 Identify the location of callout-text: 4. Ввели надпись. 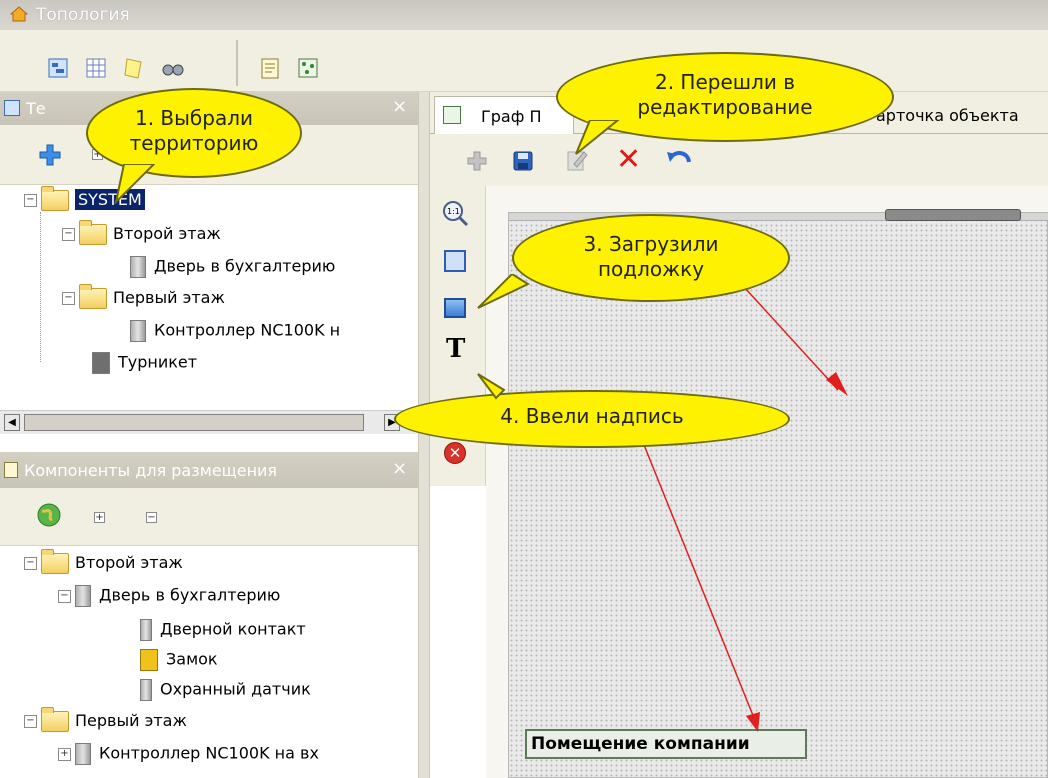
(592, 416).